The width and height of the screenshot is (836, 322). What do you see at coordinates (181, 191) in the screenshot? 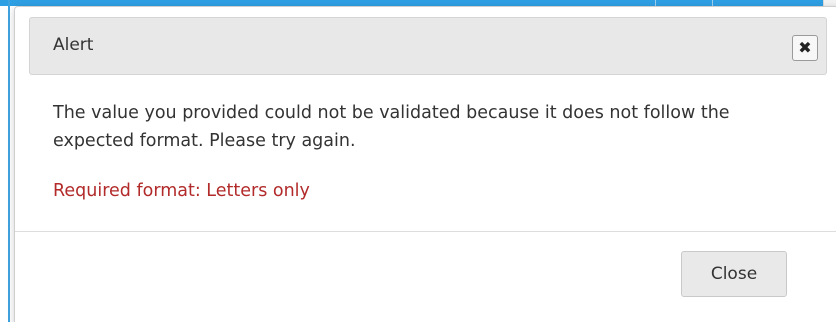
I see `required-format-text: Required format: Letters only` at bounding box center [181, 191].